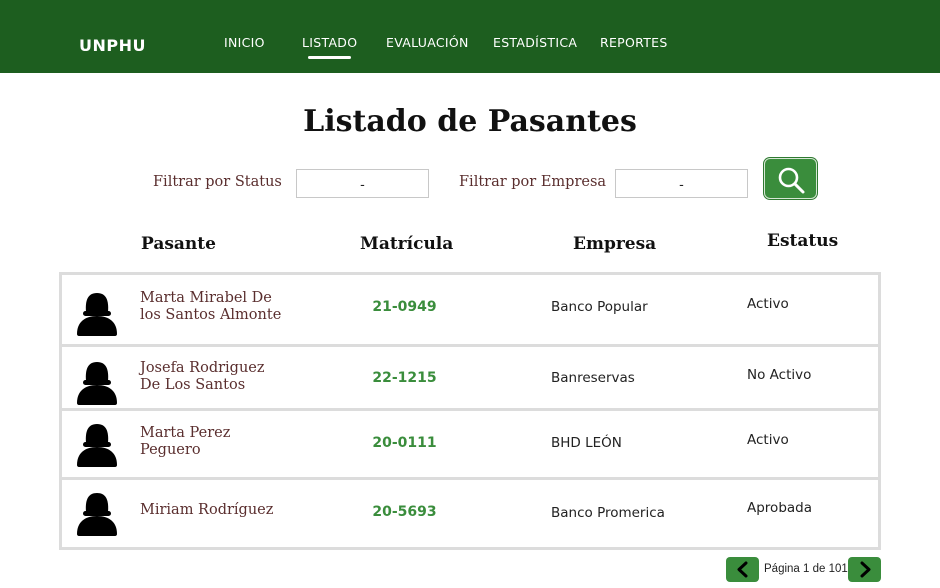 The width and height of the screenshot is (940, 588). Describe the element at coordinates (470, 121) in the screenshot. I see `page-title: Listado de Pasantes` at that location.